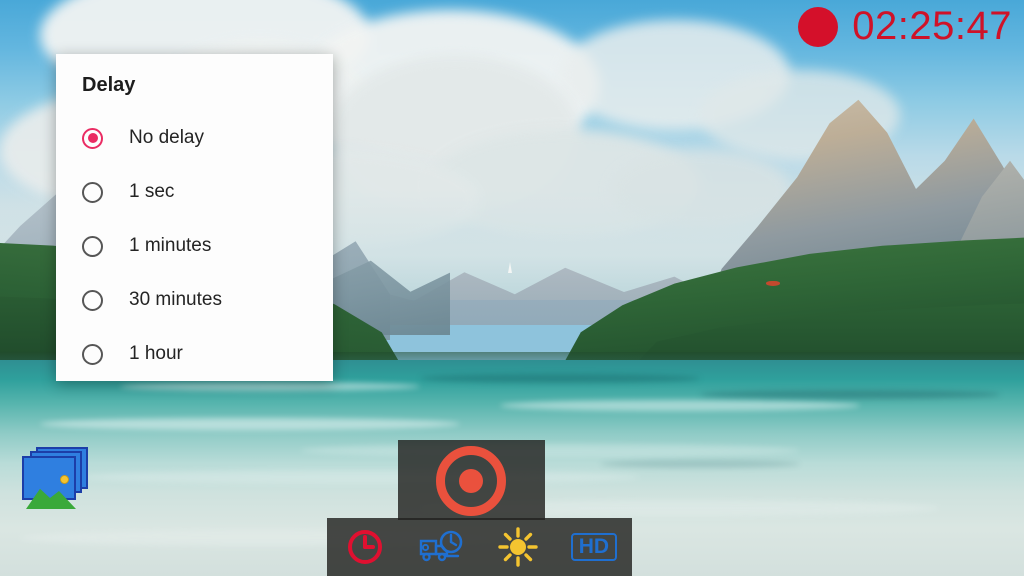 The width and height of the screenshot is (1024, 576). Describe the element at coordinates (194, 354) in the screenshot. I see `delay-option-1-hour: 1 hour` at that location.